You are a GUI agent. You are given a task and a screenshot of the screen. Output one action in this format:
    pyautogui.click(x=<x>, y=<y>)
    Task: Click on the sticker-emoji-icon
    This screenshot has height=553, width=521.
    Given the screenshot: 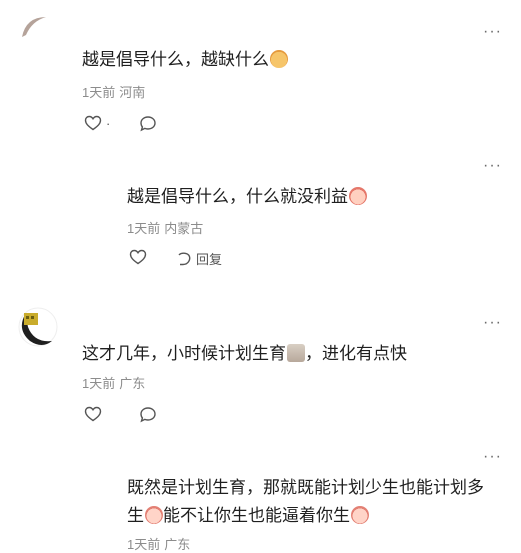 What is the action you would take?
    pyautogui.click(x=296, y=353)
    